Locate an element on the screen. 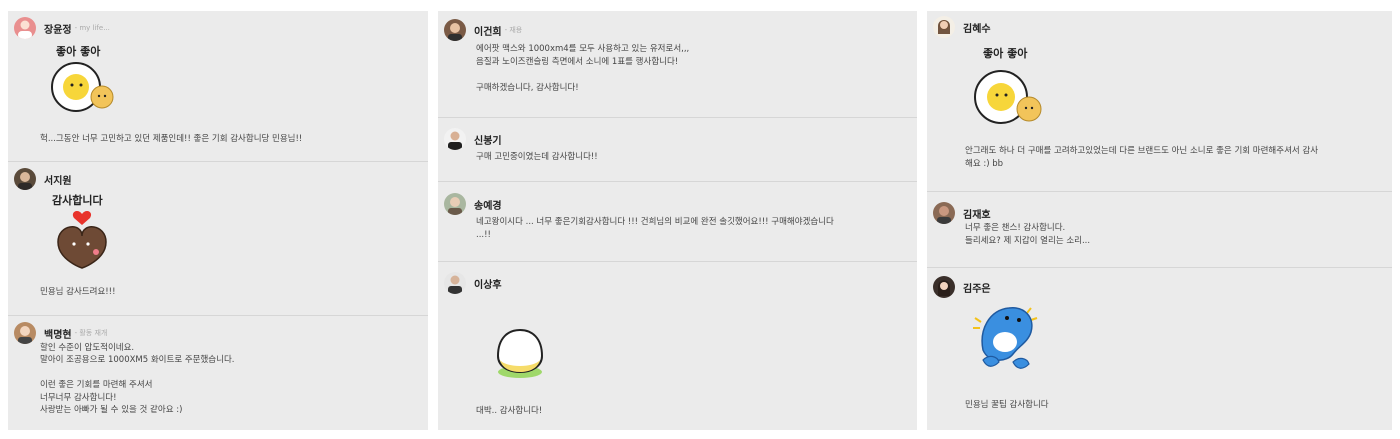 This screenshot has width=1400, height=439. comment-header: 김주은 is located at coordinates (963, 287).